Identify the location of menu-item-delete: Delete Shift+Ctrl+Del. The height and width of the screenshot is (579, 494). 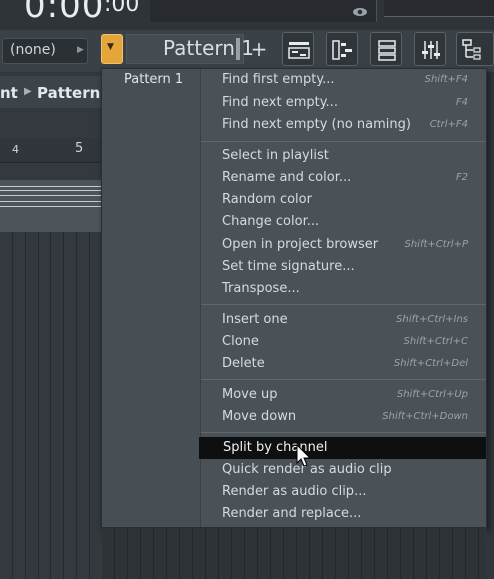
(343, 364).